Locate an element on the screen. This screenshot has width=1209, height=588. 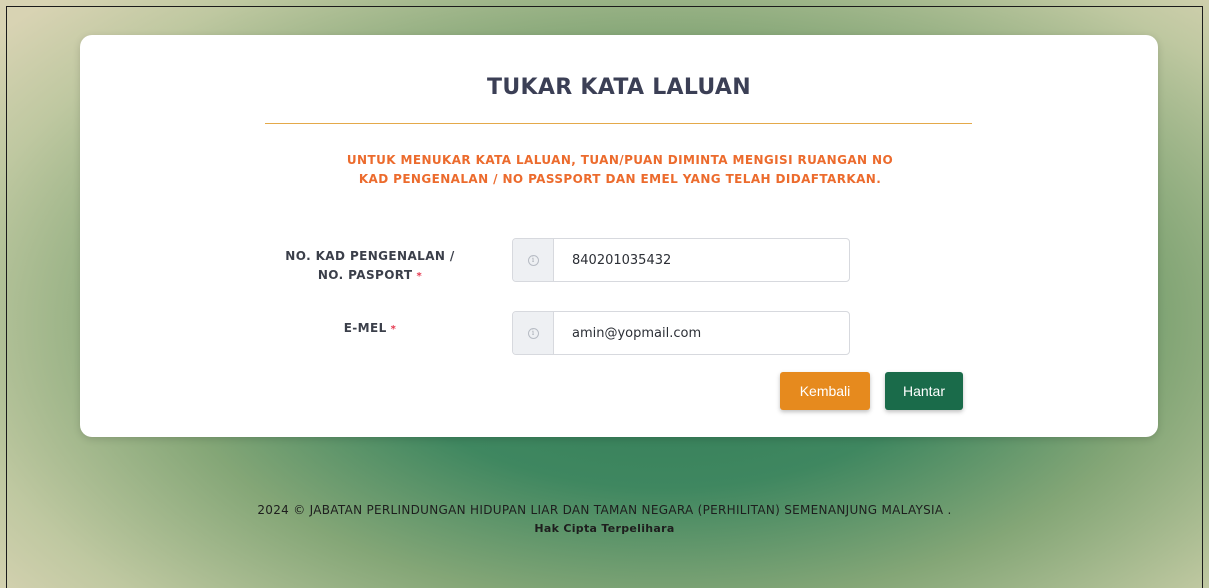
title-divider is located at coordinates (618, 123).